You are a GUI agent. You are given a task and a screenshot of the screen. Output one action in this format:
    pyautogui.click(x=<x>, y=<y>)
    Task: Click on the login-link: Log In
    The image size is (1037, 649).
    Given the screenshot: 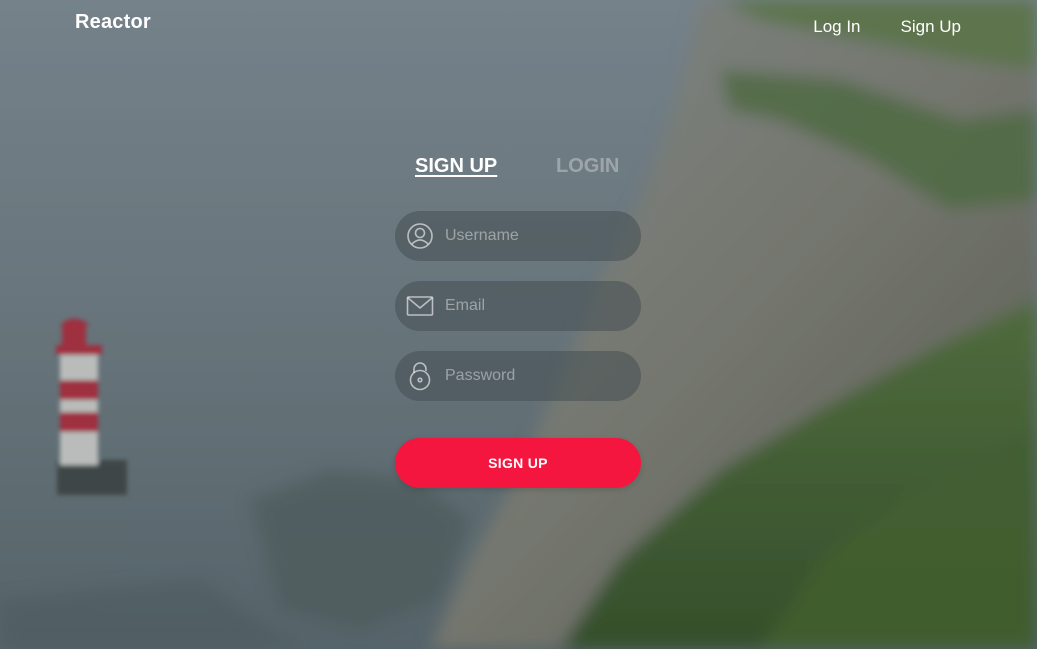 What is the action you would take?
    pyautogui.click(x=836, y=27)
    